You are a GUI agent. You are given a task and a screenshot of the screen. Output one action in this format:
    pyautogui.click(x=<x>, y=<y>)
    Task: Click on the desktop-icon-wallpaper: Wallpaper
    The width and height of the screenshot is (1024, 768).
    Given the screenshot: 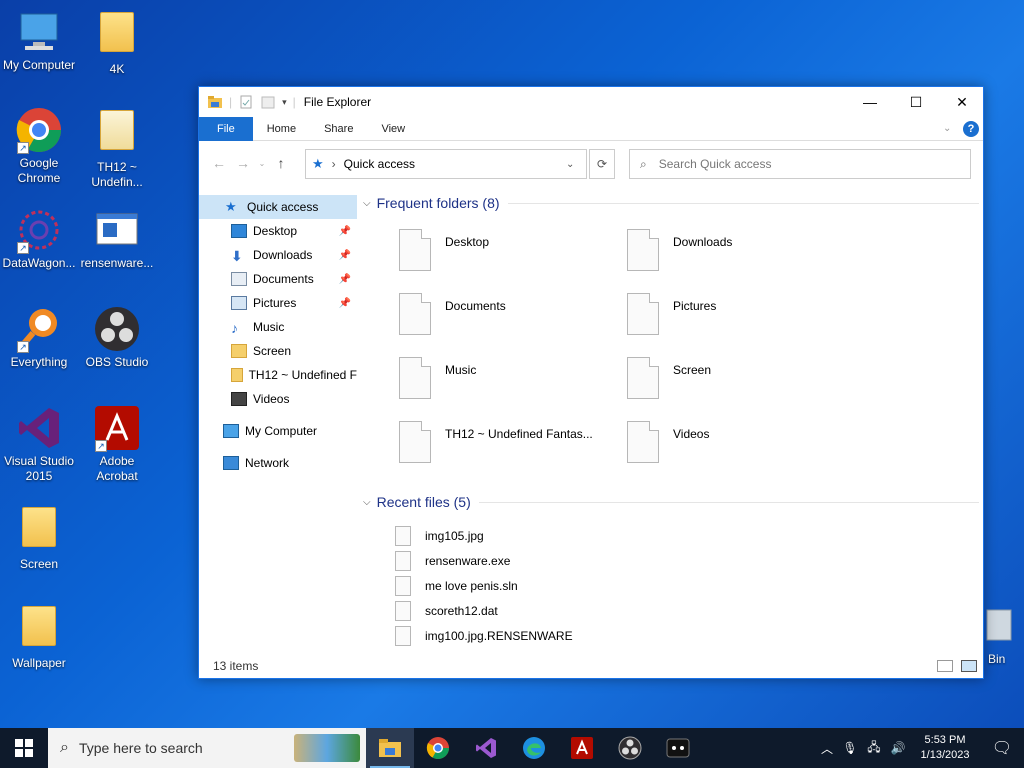 What is the action you would take?
    pyautogui.click(x=39, y=636)
    